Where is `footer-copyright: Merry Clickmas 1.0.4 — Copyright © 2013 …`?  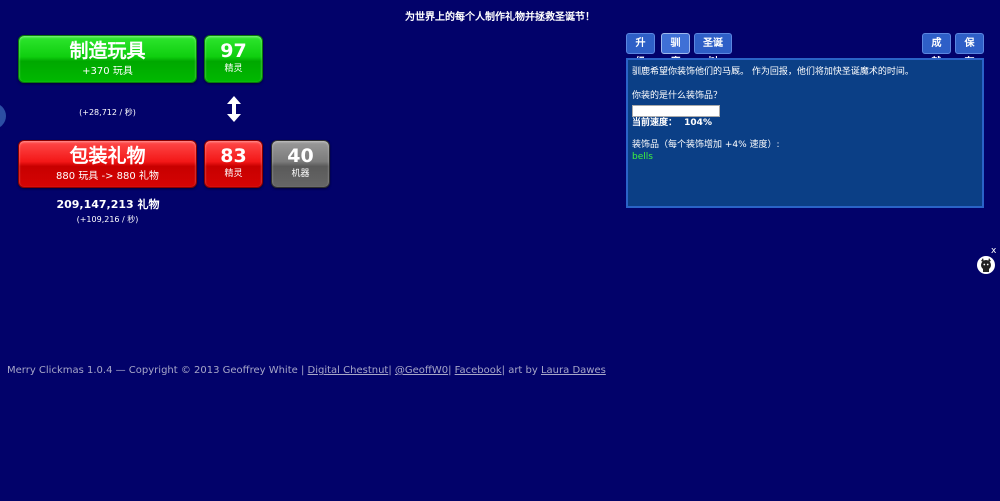
footer-copyright: Merry Clickmas 1.0.4 — Copyright © 2013 … is located at coordinates (156, 370).